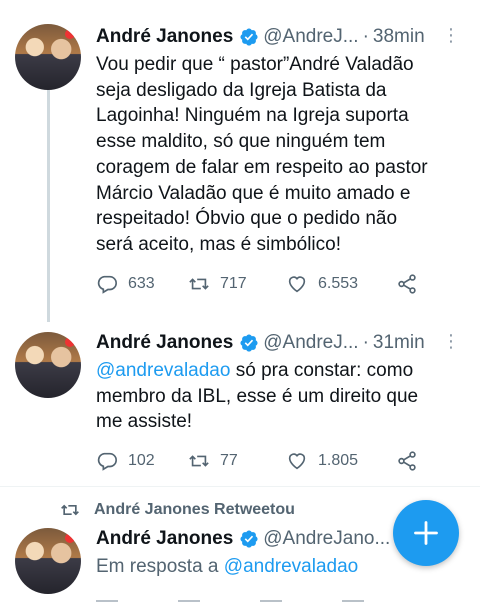 This screenshot has width=480, height=612. I want to click on tweet-actions: 633 717 6.553, so click(282, 284).